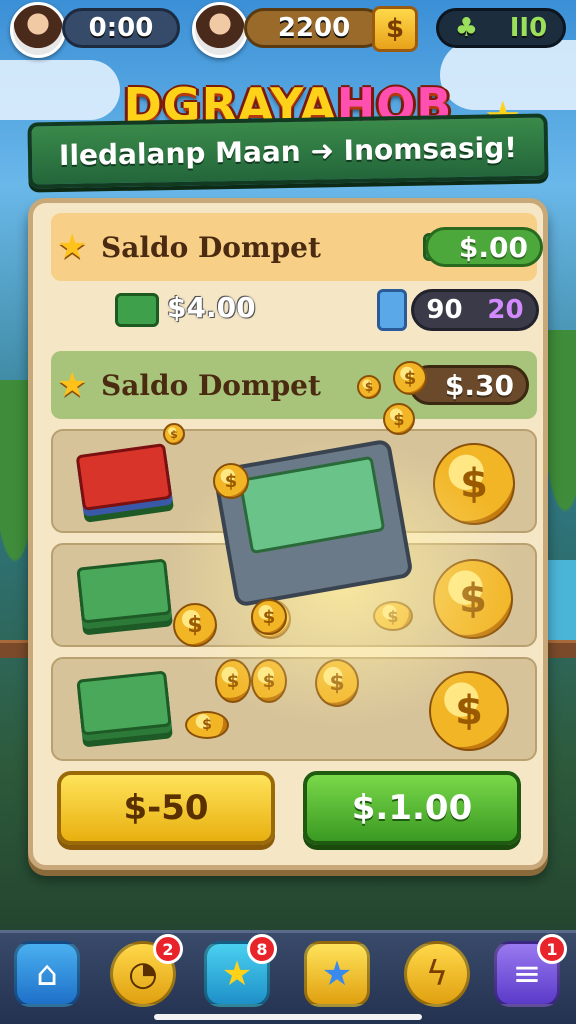 This screenshot has height=1024, width=576. What do you see at coordinates (392, 310) in the screenshot?
I see `wallet-icon` at bounding box center [392, 310].